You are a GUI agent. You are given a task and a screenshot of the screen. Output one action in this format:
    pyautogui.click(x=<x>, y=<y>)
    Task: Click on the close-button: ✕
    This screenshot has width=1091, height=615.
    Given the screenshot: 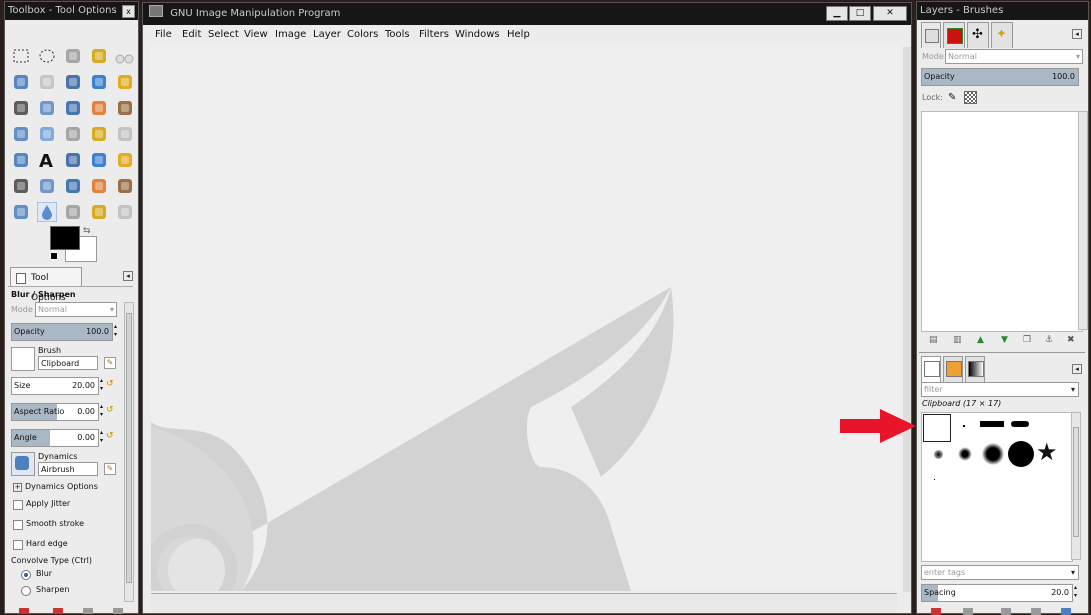 What is the action you would take?
    pyautogui.click(x=890, y=13)
    